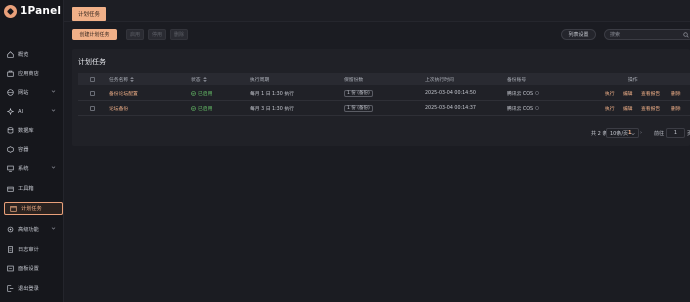  Describe the element at coordinates (675, 133) in the screenshot. I see `goto-page-input: 1` at that location.